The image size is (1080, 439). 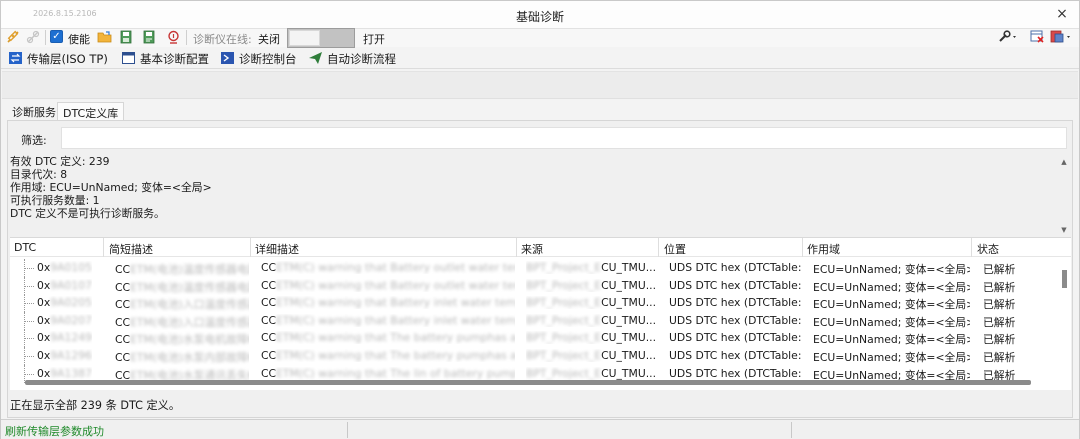 What do you see at coordinates (56, 36) in the screenshot?
I see `enable-checkbox: ✓` at bounding box center [56, 36].